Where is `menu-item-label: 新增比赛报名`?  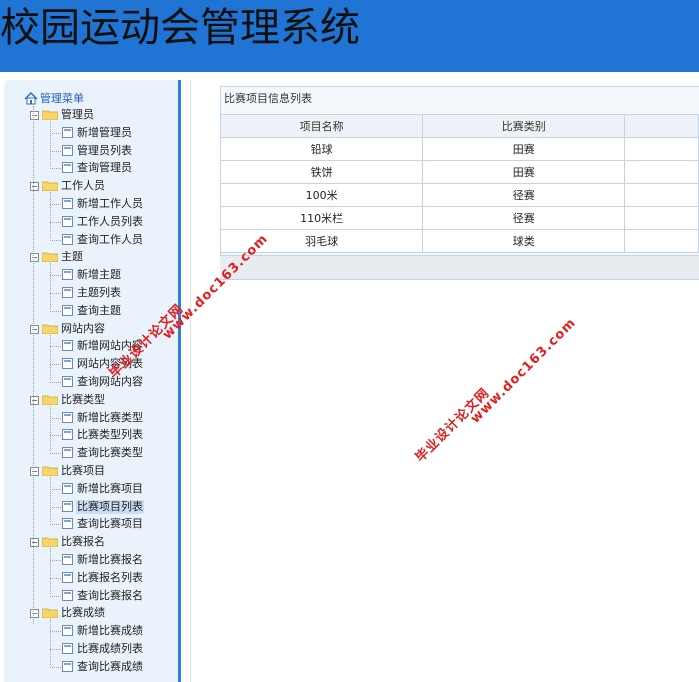 menu-item-label: 新增比赛报名 is located at coordinates (110, 559).